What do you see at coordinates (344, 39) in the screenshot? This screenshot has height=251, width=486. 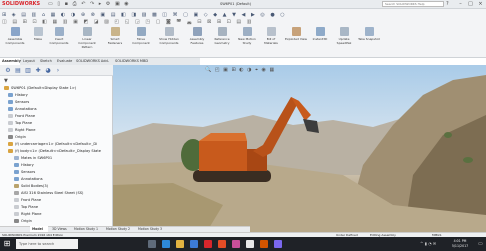 I see `update-speedpak-button: Update SpeedPak` at bounding box center [344, 39].